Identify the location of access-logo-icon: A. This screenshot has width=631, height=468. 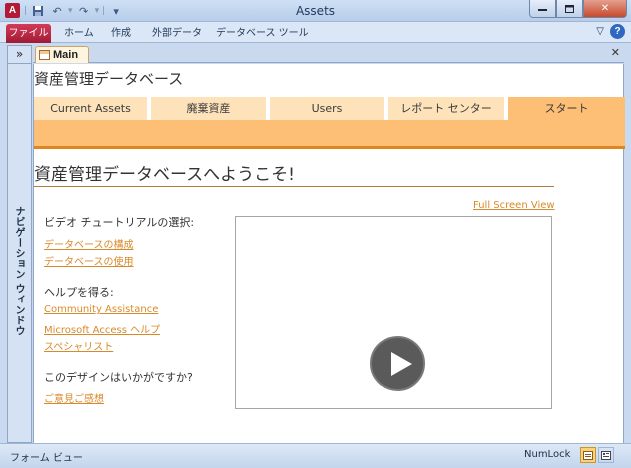
(12, 10).